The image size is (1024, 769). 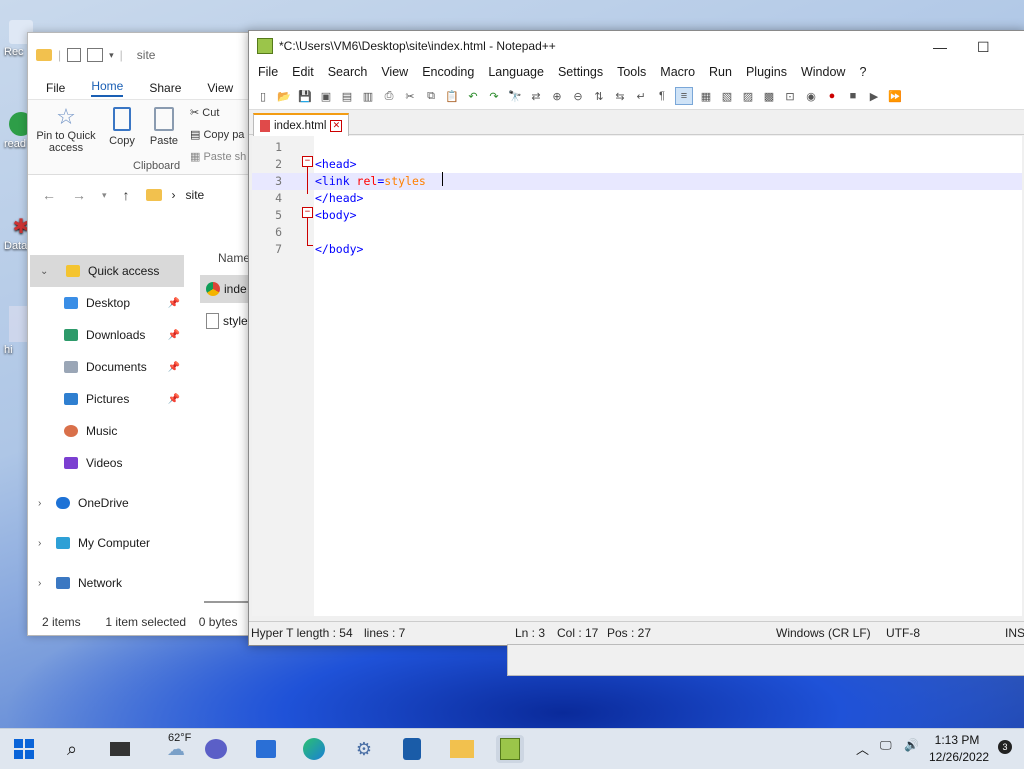 I want to click on speaker-icon: 🔊, so click(x=911, y=745).